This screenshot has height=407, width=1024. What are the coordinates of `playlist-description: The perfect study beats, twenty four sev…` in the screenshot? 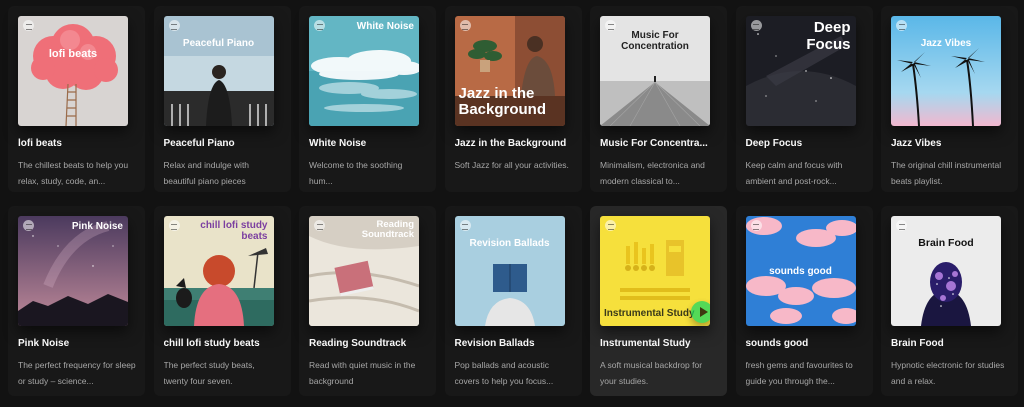 It's located at (209, 373).